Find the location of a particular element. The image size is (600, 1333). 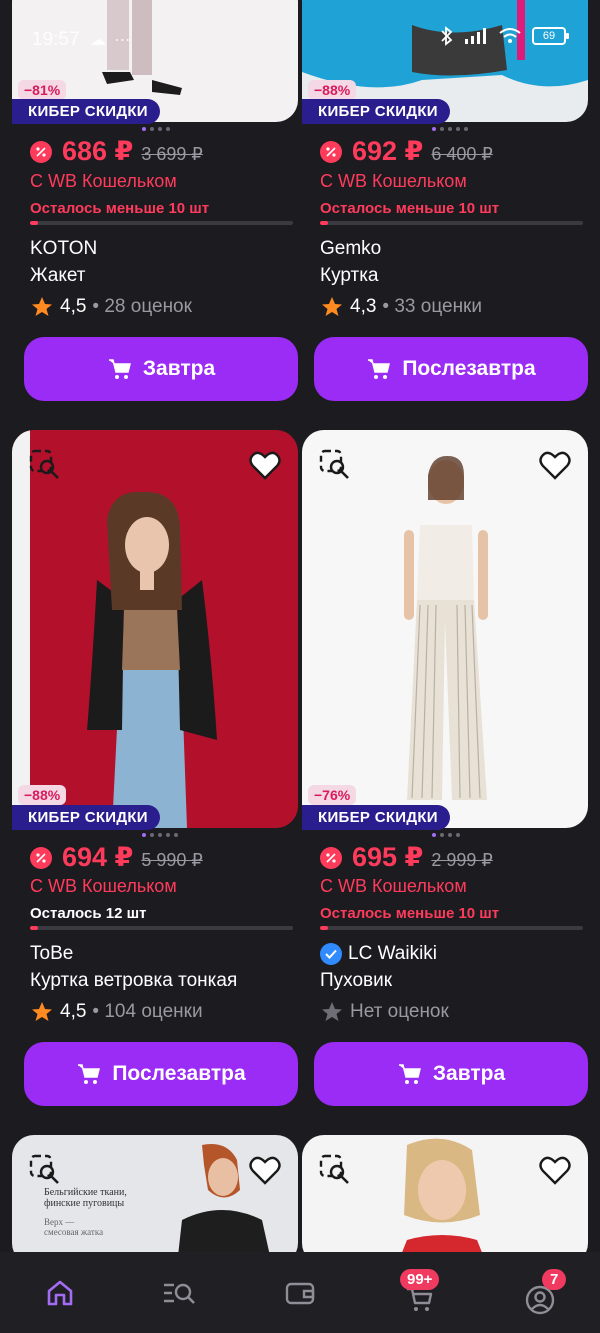

verified-brand-icon is located at coordinates (331, 954).